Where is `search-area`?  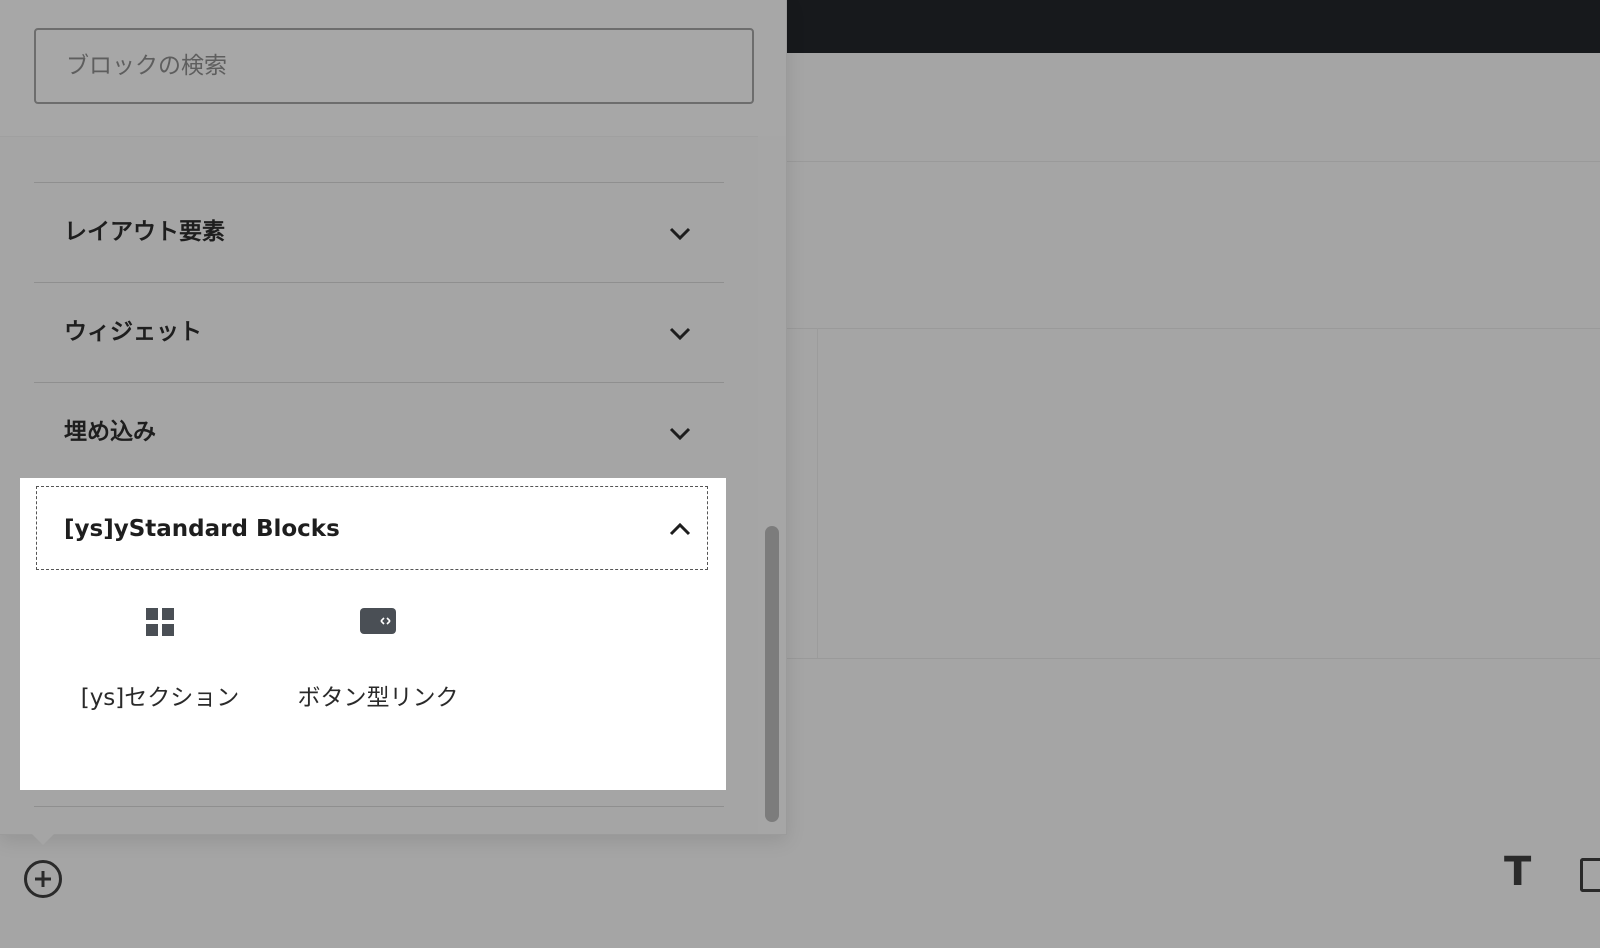 search-area is located at coordinates (393, 68).